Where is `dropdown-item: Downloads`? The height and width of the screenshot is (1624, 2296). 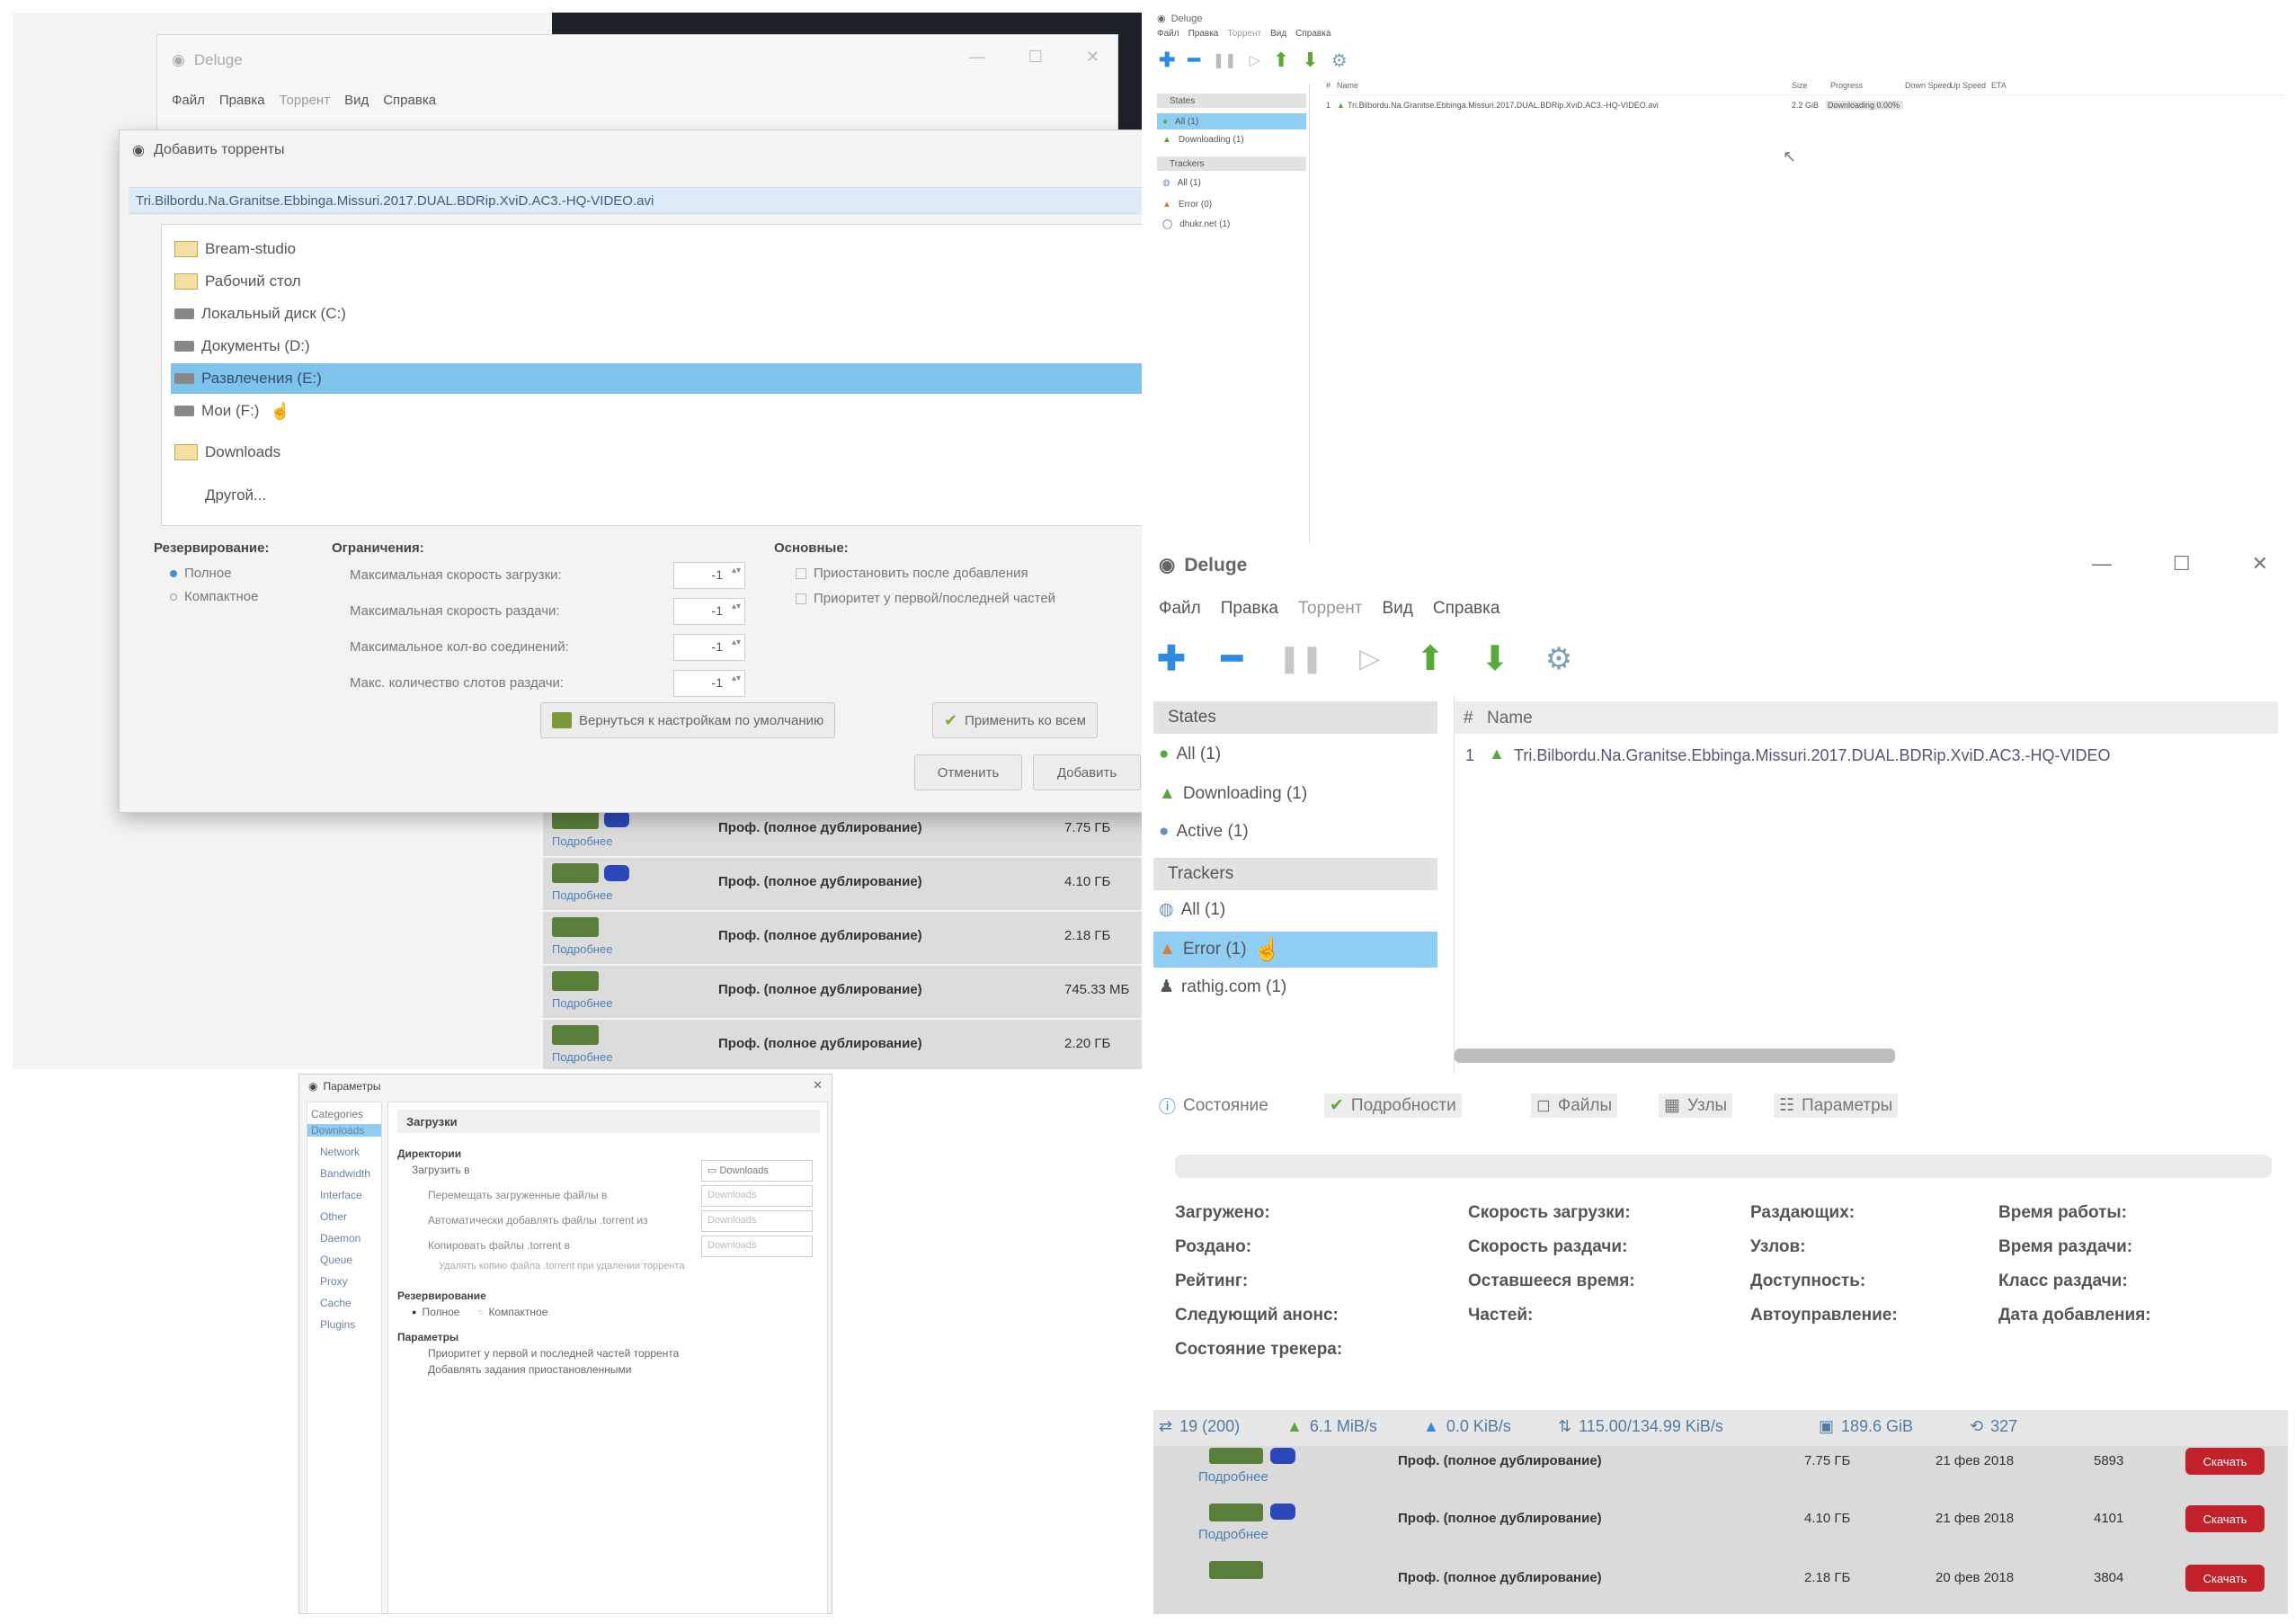 dropdown-item: Downloads is located at coordinates (656, 452).